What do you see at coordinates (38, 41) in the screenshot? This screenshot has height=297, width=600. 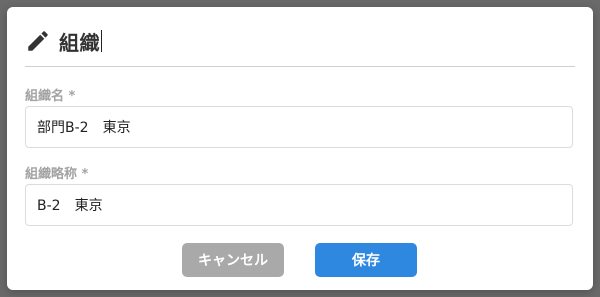 I see `pencil-icon` at bounding box center [38, 41].